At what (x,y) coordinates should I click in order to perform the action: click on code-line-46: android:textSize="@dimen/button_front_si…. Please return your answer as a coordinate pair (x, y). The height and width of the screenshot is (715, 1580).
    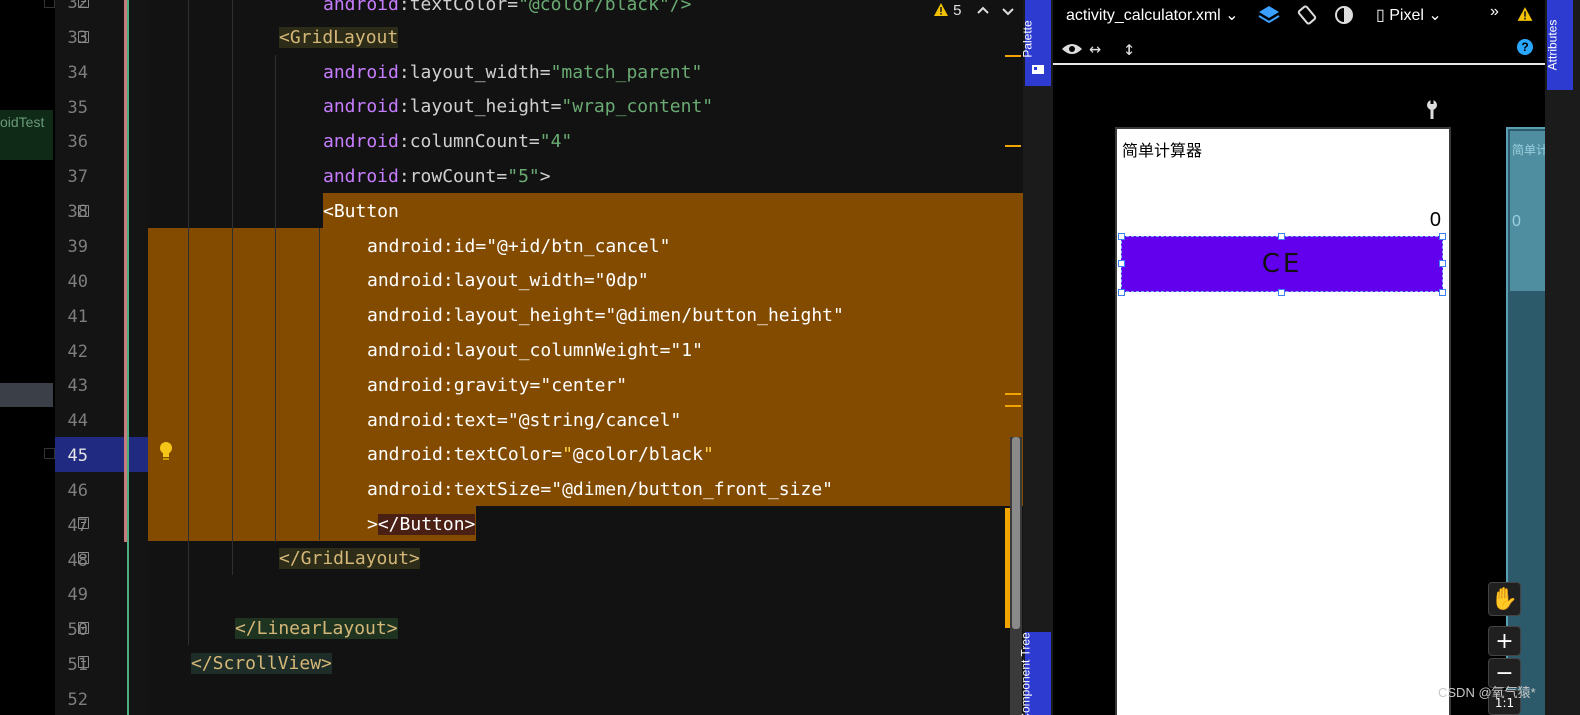
    Looking at the image, I should click on (600, 489).